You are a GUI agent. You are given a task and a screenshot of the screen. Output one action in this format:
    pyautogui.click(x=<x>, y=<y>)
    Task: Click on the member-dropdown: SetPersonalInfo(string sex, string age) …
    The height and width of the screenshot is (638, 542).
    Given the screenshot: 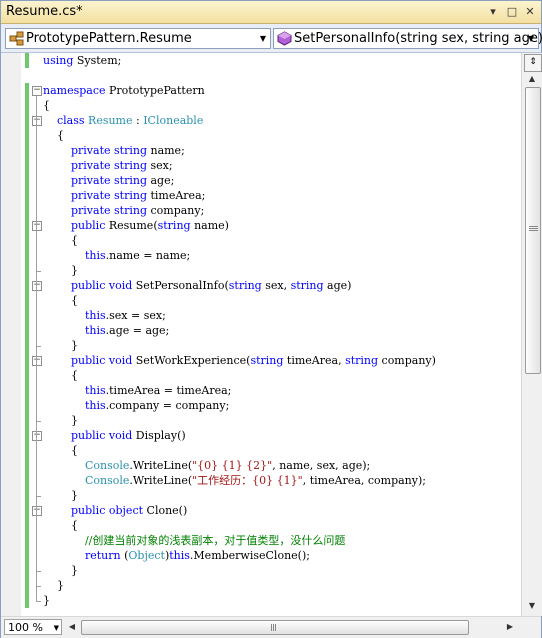 What is the action you would take?
    pyautogui.click(x=407, y=38)
    